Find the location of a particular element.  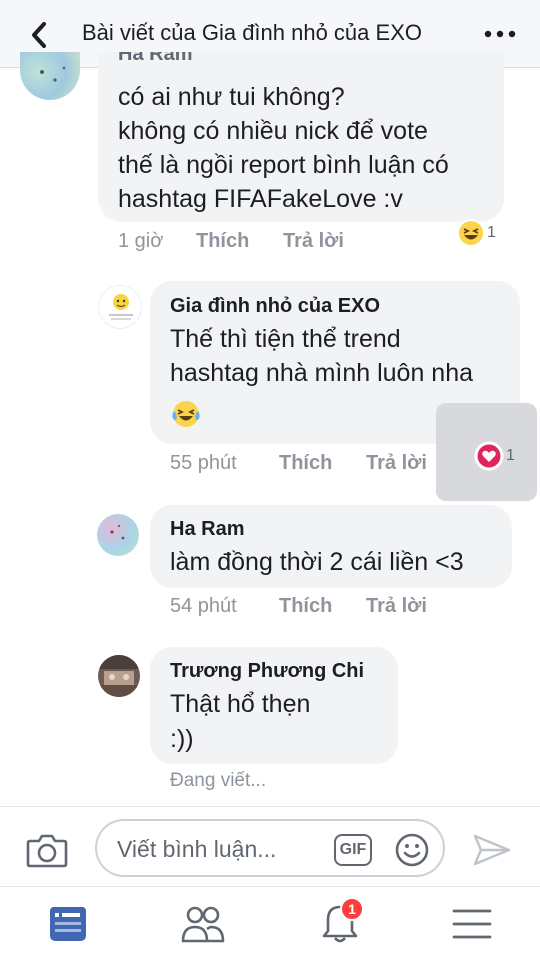

more-options-icon is located at coordinates (500, 34).